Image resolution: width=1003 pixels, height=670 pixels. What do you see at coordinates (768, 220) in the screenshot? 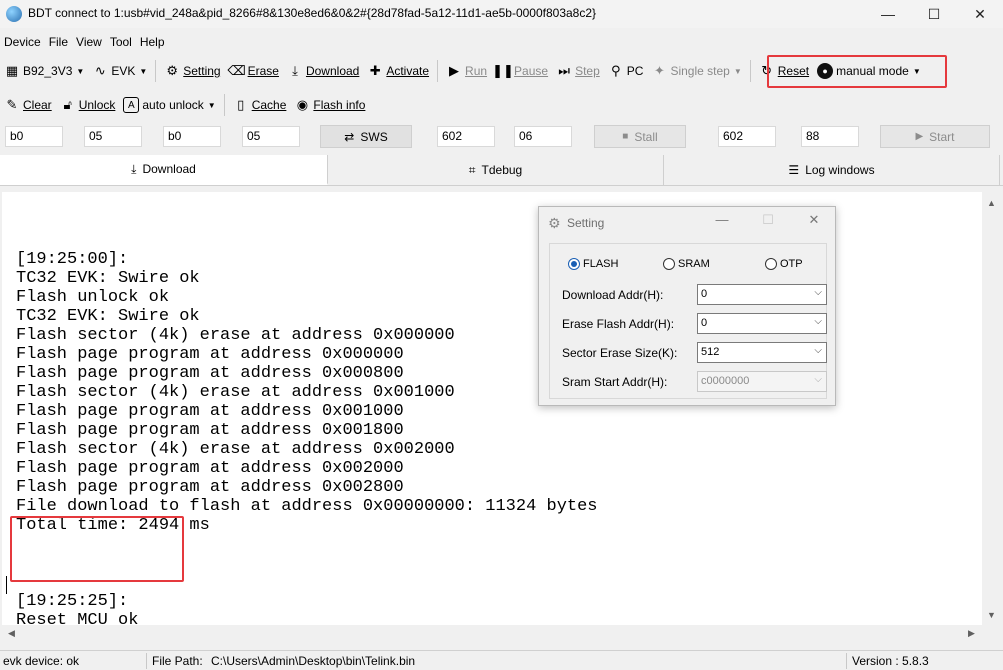
I see `dialog-maximize-button: ☐` at bounding box center [768, 220].